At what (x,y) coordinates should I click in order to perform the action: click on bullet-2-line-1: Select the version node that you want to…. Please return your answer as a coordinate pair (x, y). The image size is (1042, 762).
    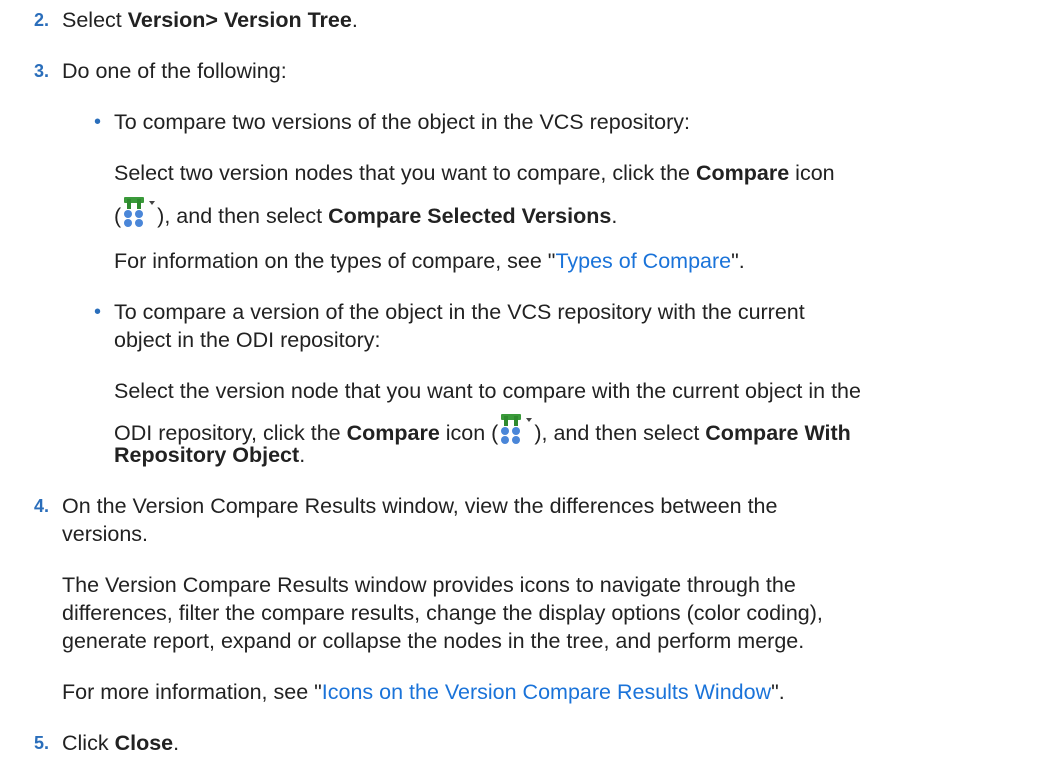
    Looking at the image, I should click on (487, 391).